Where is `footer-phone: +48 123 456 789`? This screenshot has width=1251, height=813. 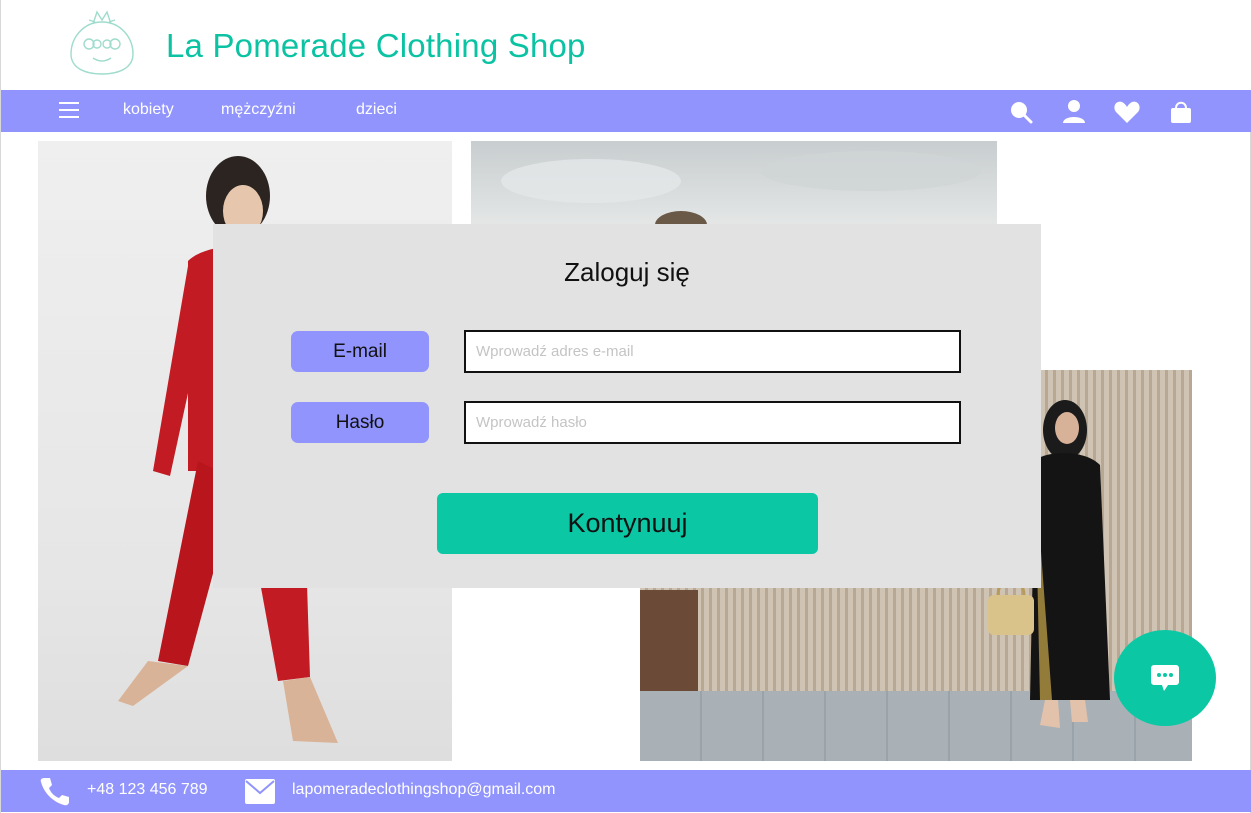
footer-phone: +48 123 456 789 is located at coordinates (147, 790).